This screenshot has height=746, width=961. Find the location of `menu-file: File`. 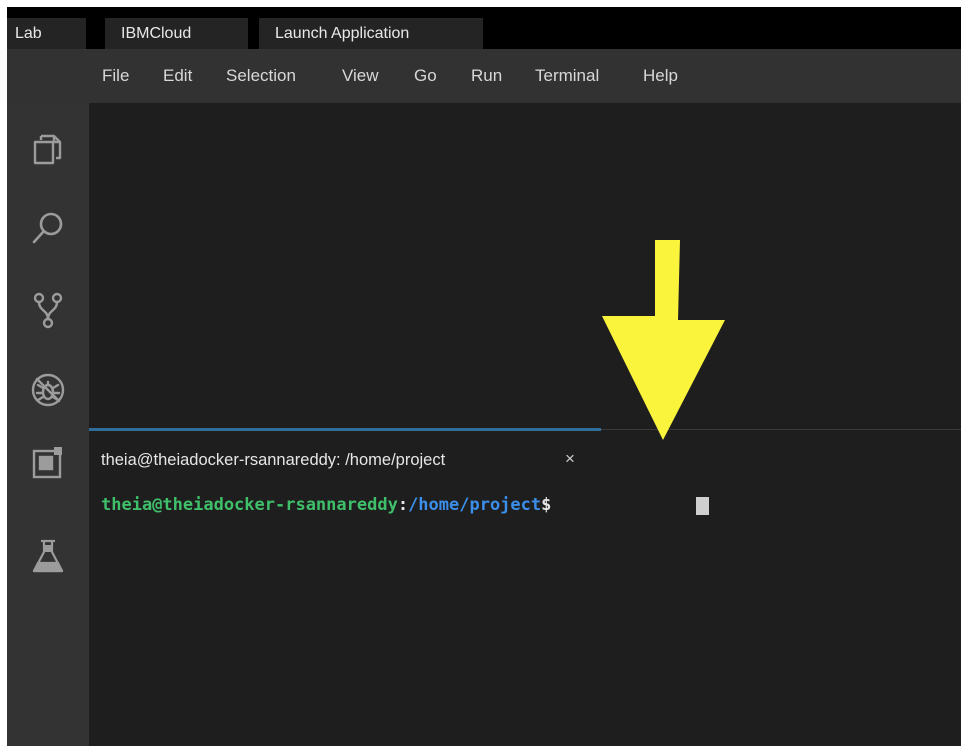

menu-file: File is located at coordinates (115, 76).